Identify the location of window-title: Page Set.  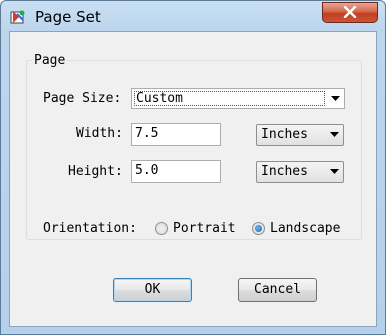
(68, 17).